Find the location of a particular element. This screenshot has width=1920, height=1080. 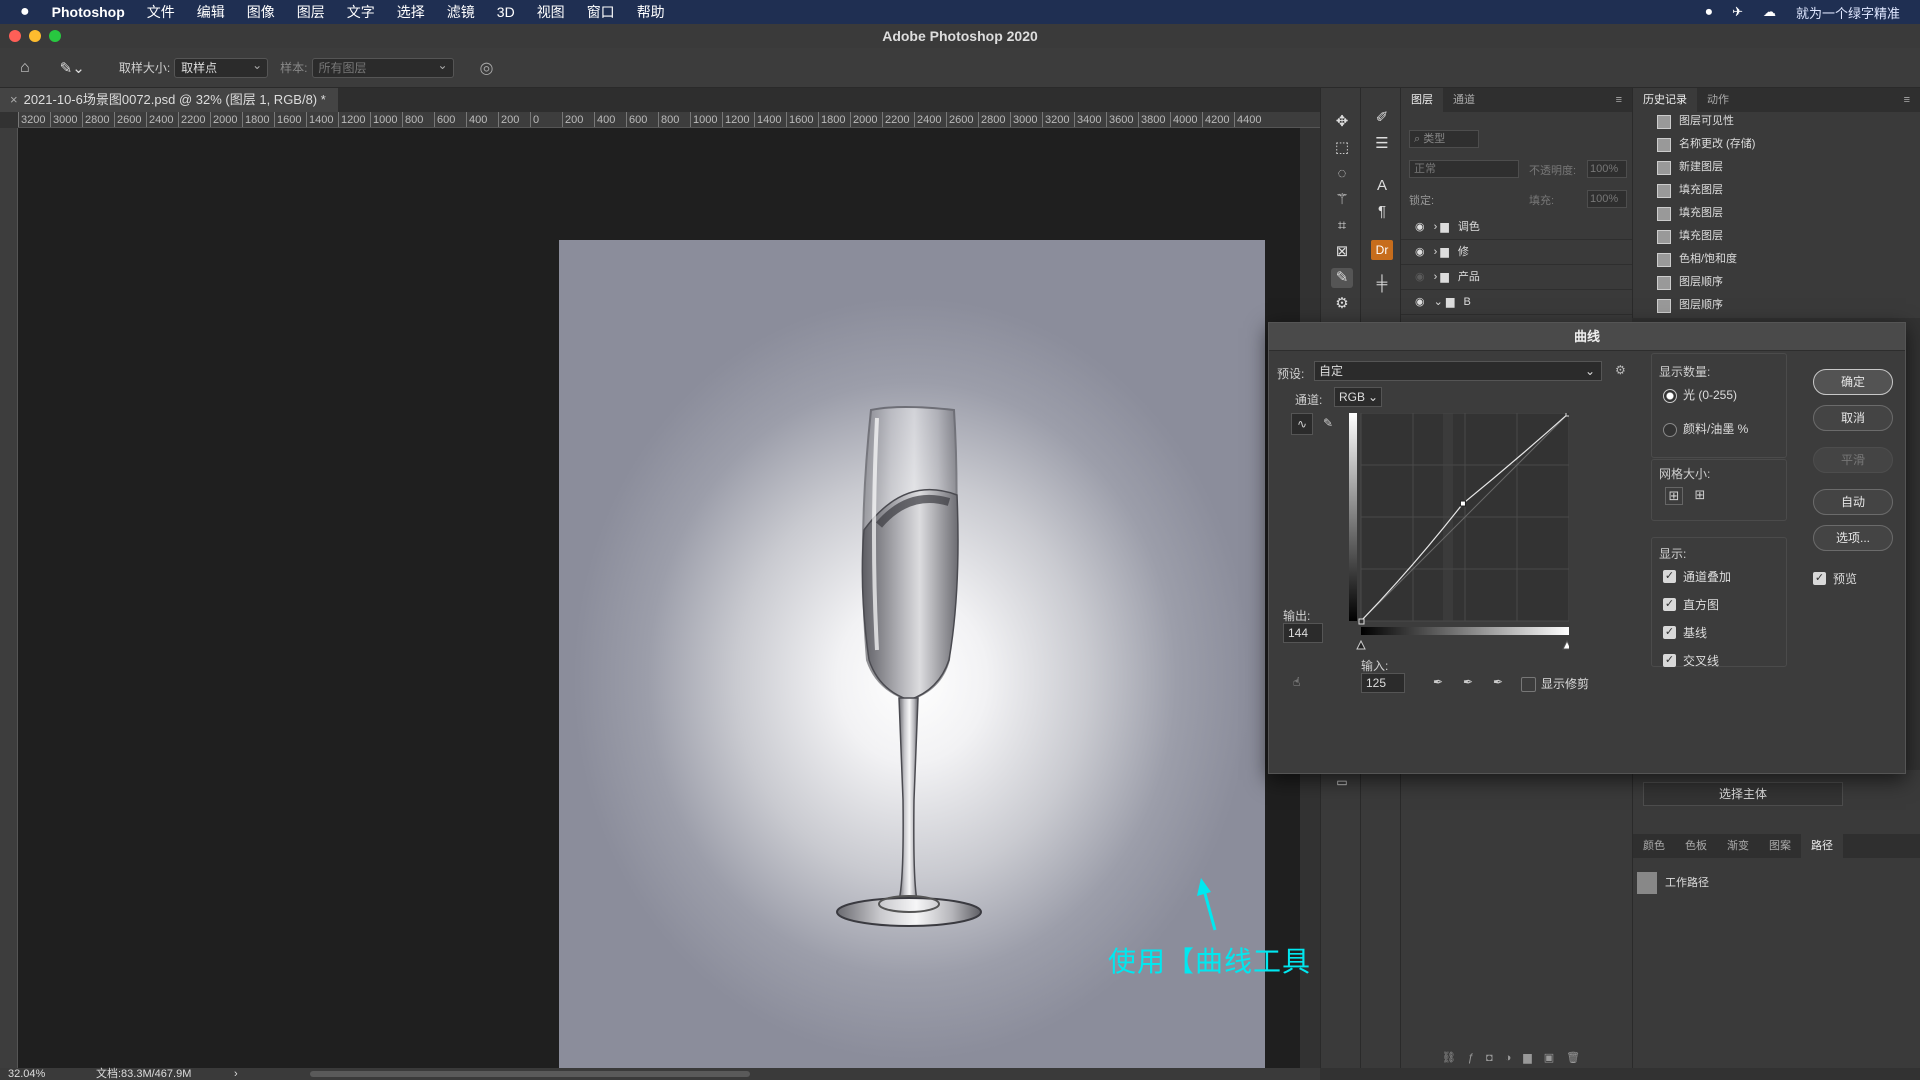

menu-type: 文字 is located at coordinates (361, 12).